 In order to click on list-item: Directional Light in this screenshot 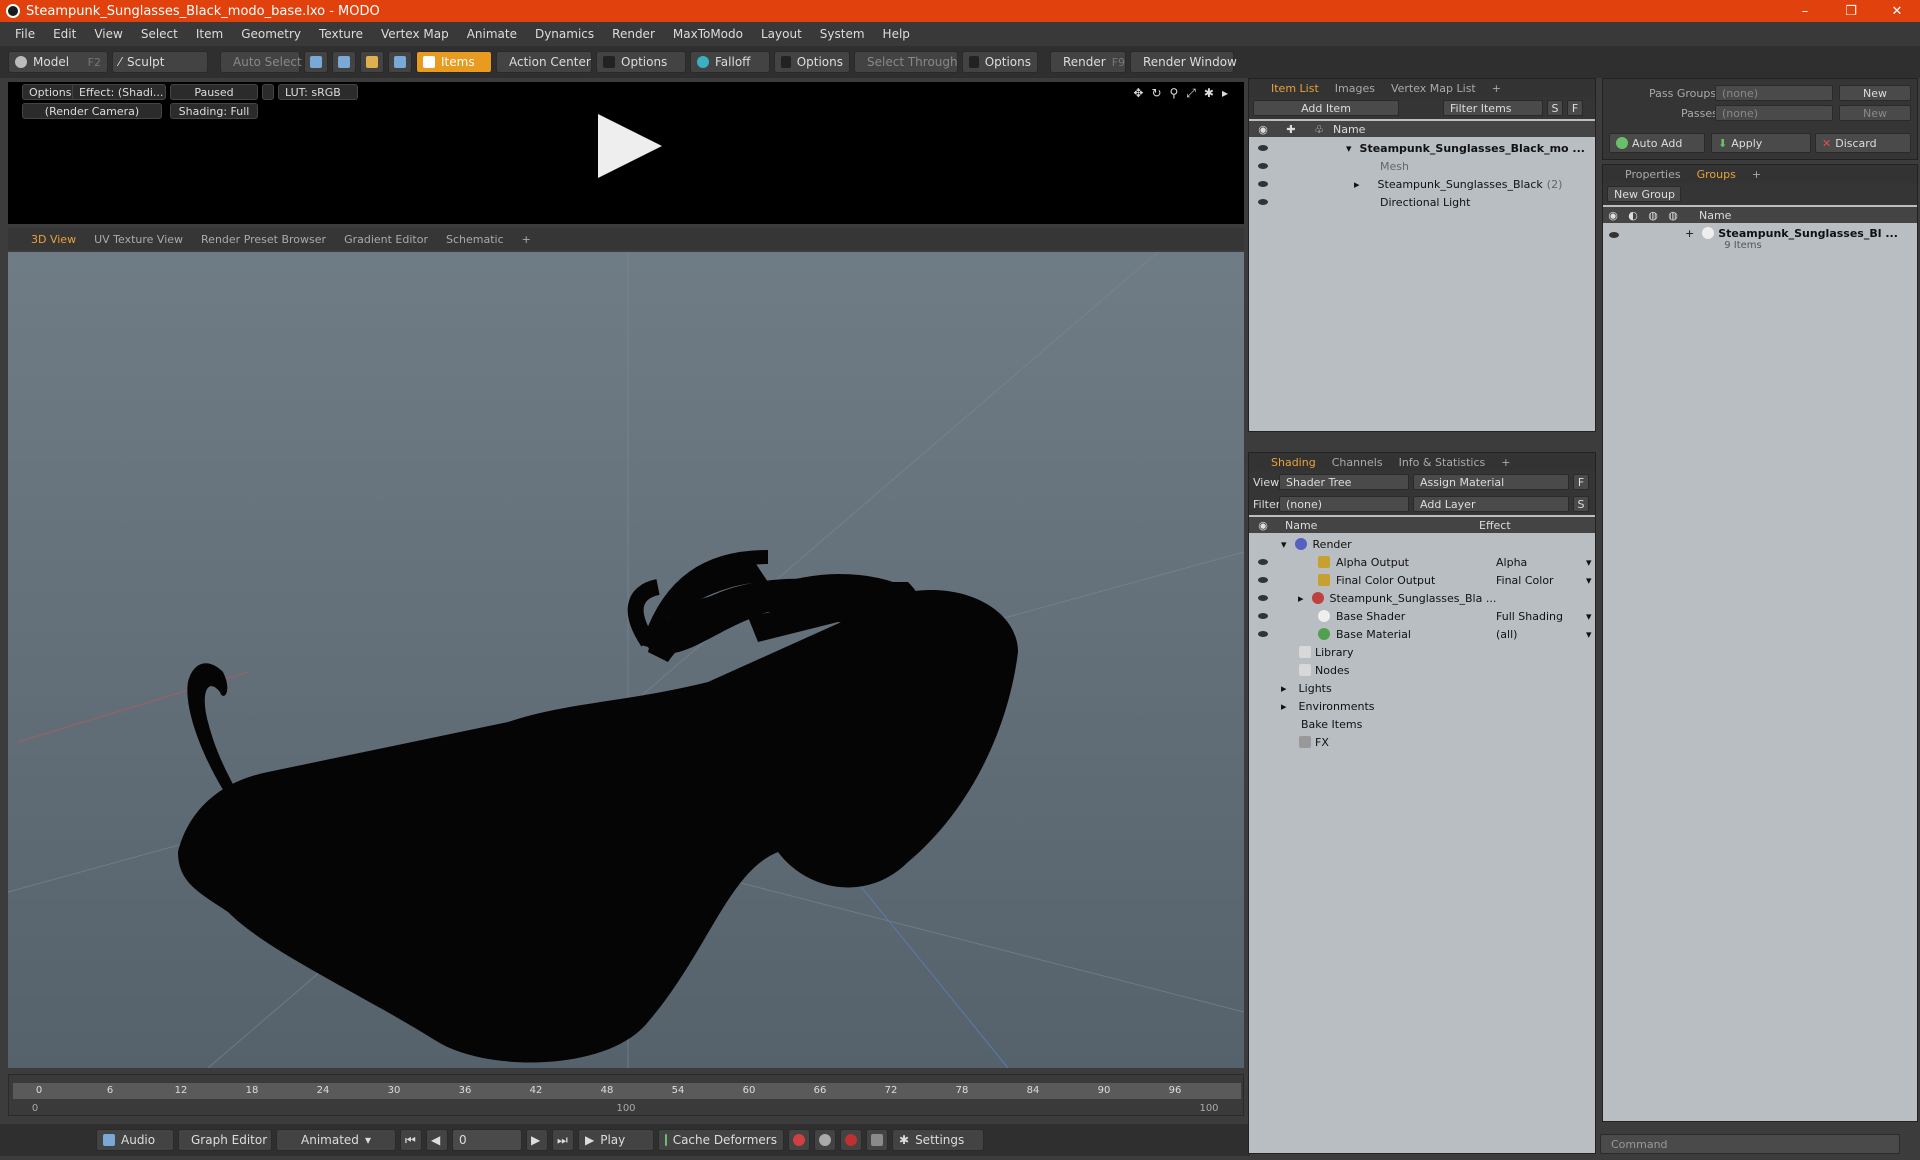, I will do `click(1422, 202)`.